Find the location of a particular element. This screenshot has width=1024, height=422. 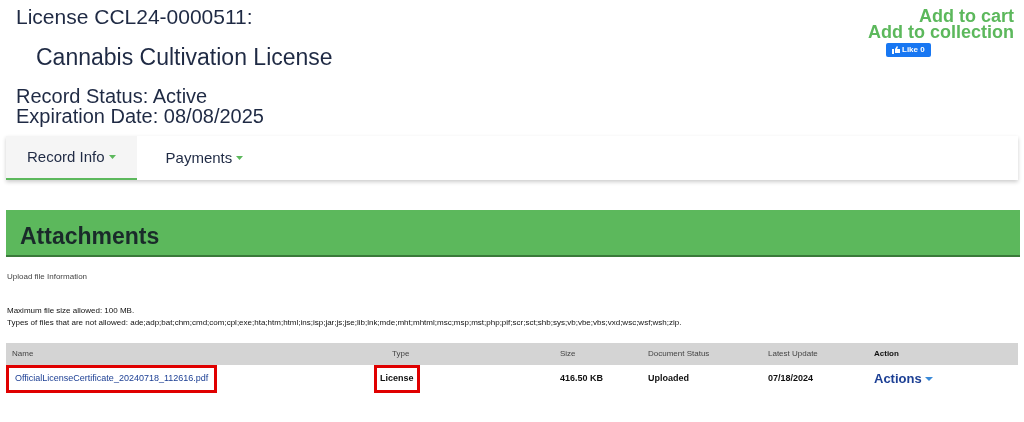

record-status: Record Status: Active is located at coordinates (112, 96).